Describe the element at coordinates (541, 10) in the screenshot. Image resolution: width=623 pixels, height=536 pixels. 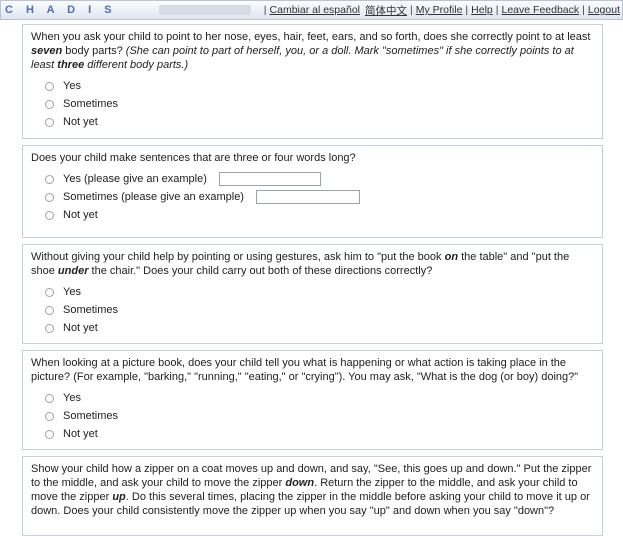
I see `link-leave-feedback: Leave Feedback` at that location.